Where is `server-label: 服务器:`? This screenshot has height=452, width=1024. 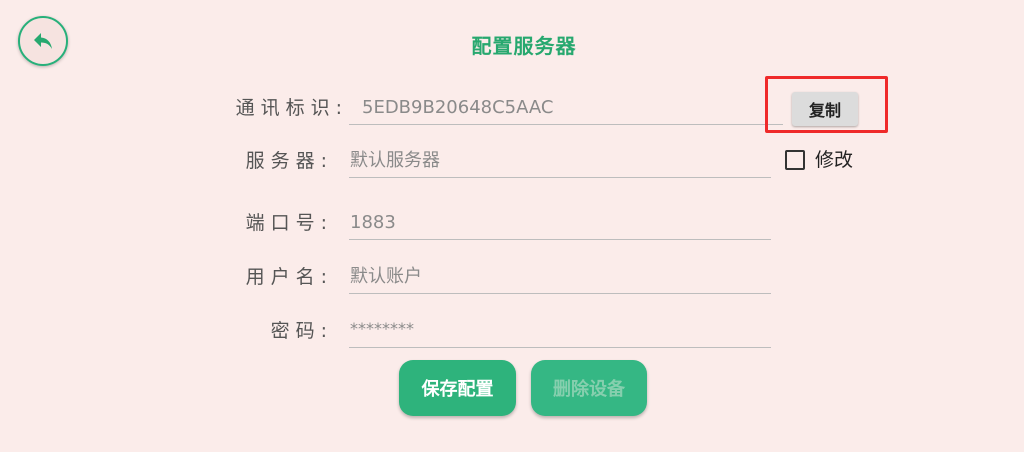
server-label: 服务器: is located at coordinates (289, 161).